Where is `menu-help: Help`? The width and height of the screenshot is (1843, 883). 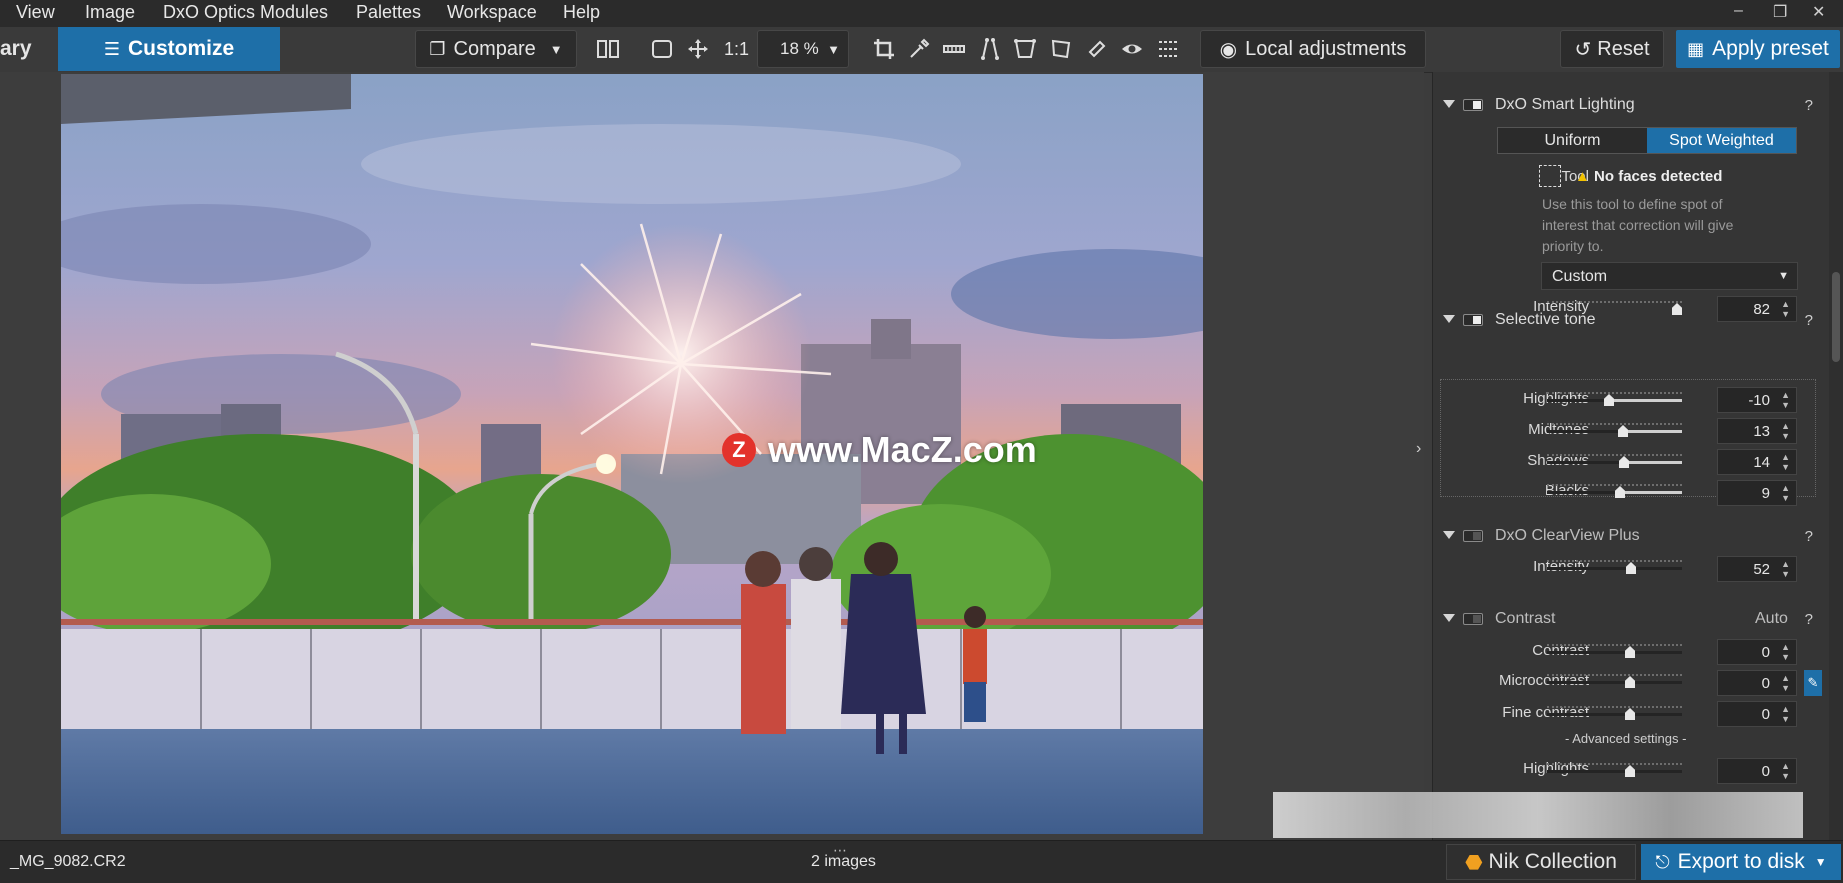 menu-help: Help is located at coordinates (581, 12).